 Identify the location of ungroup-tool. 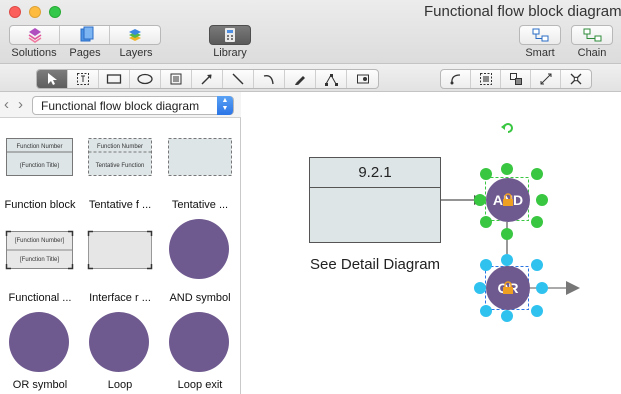
(516, 79).